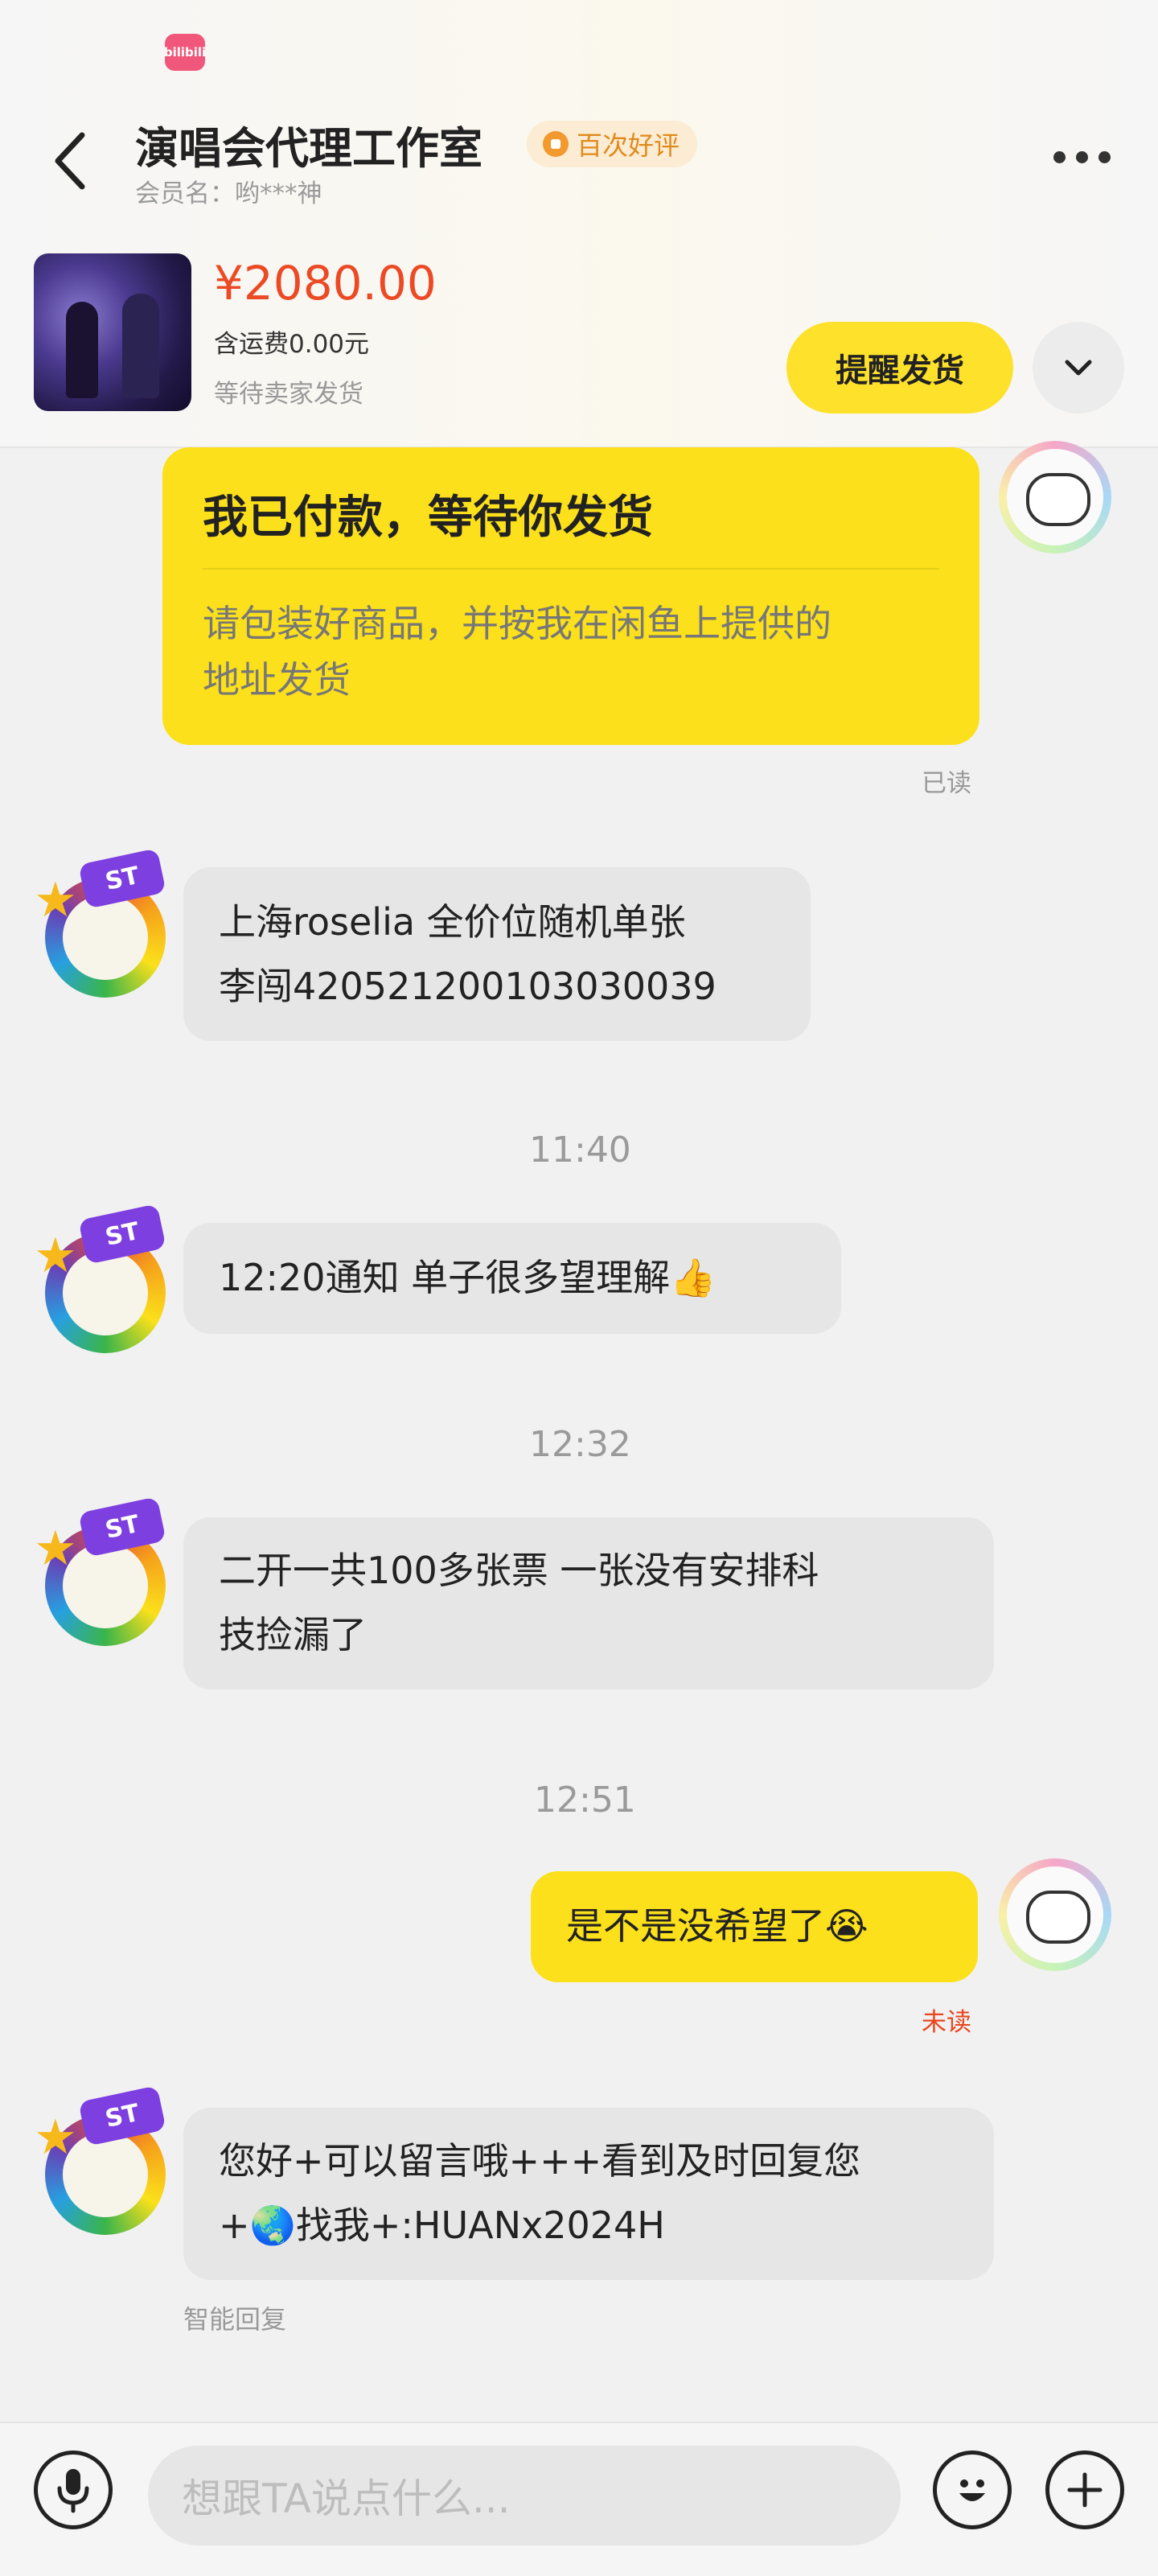 This screenshot has height=2576, width=1158. What do you see at coordinates (325, 283) in the screenshot?
I see `order-price: ¥2080.00` at bounding box center [325, 283].